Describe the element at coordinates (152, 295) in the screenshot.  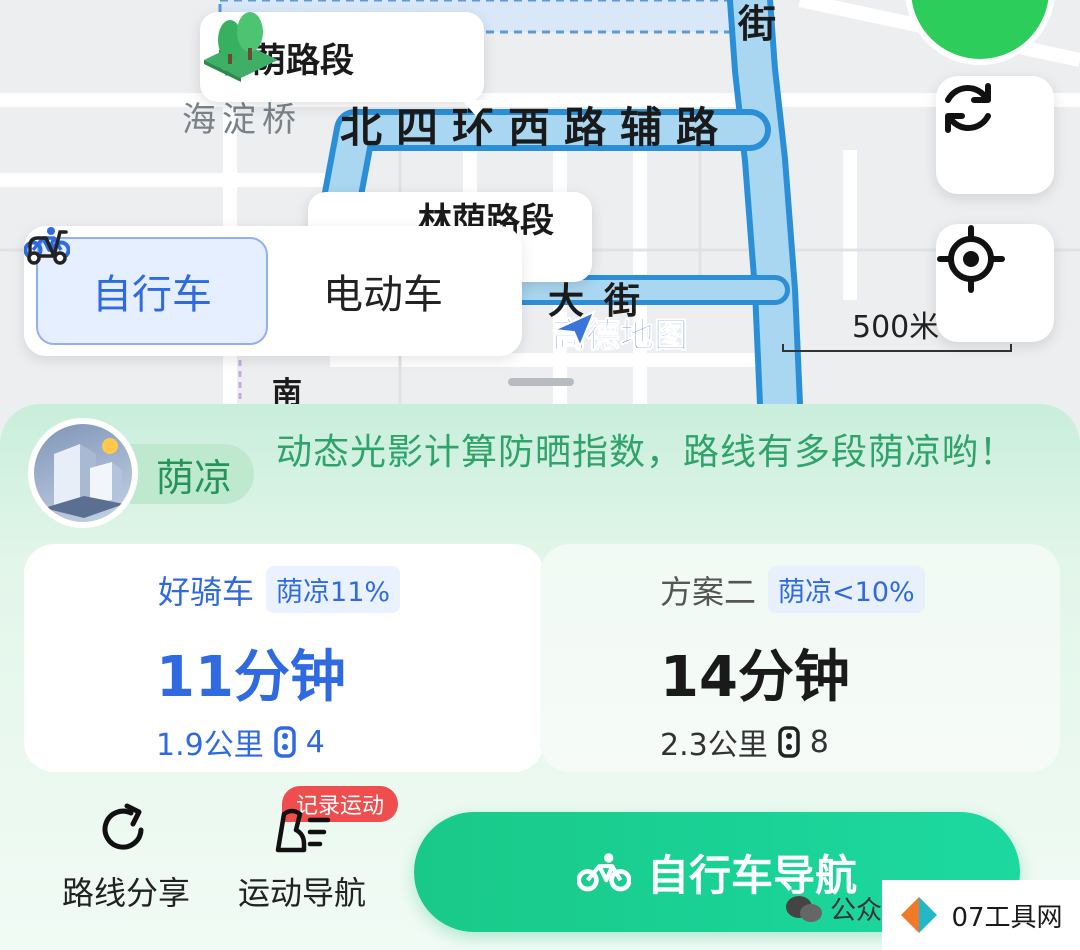
I see `mode-bike-label: 自行车` at that location.